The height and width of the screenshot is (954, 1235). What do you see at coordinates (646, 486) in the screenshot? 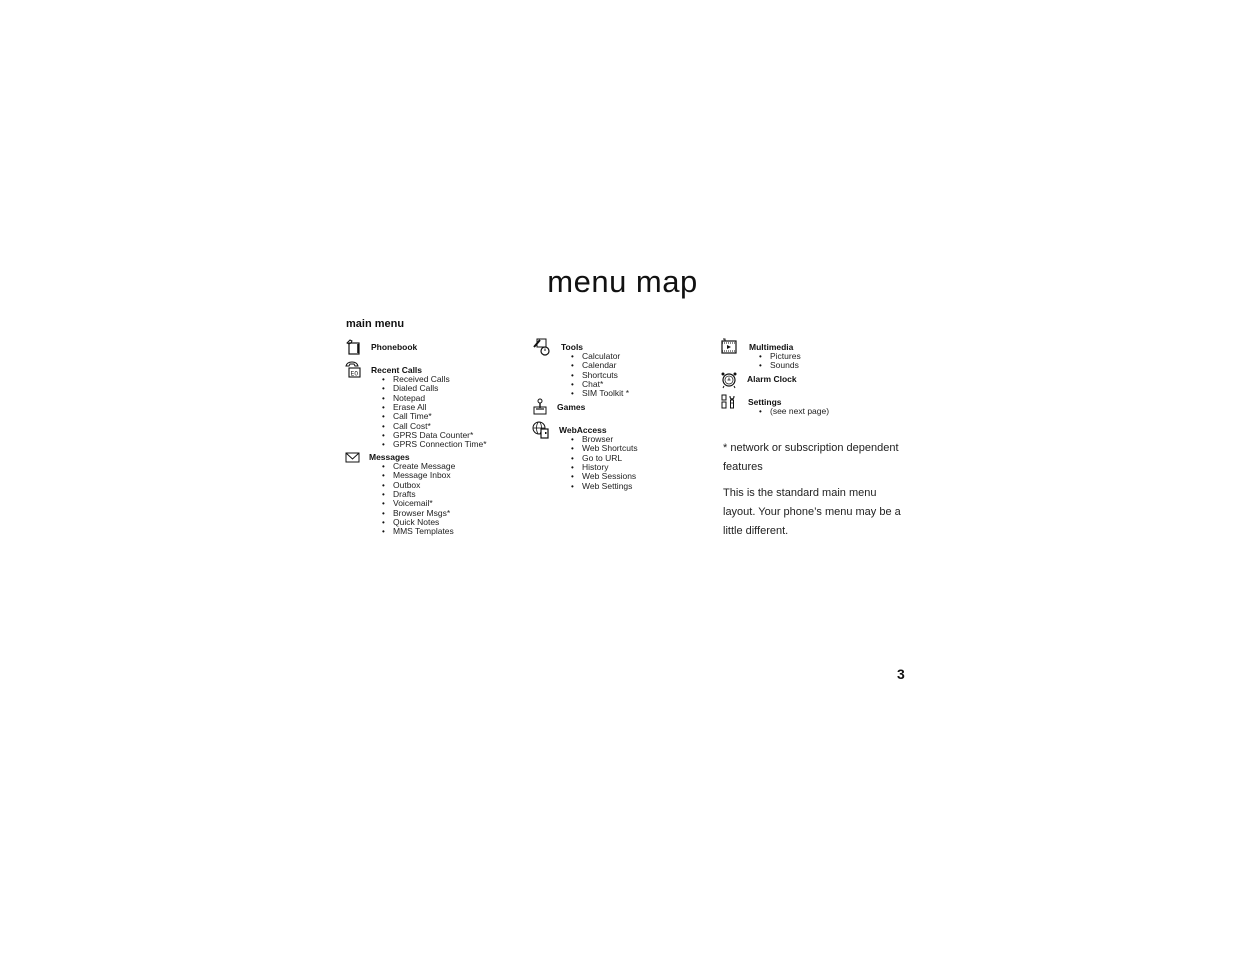
I see `submenu-item: Web Settings` at bounding box center [646, 486].